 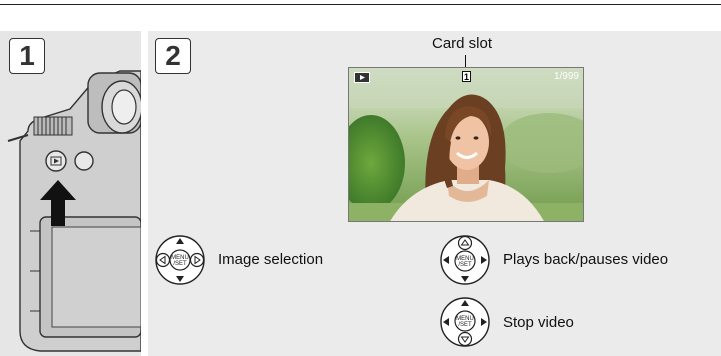 I want to click on playback-photo: 1 1/999, so click(x=466, y=144).